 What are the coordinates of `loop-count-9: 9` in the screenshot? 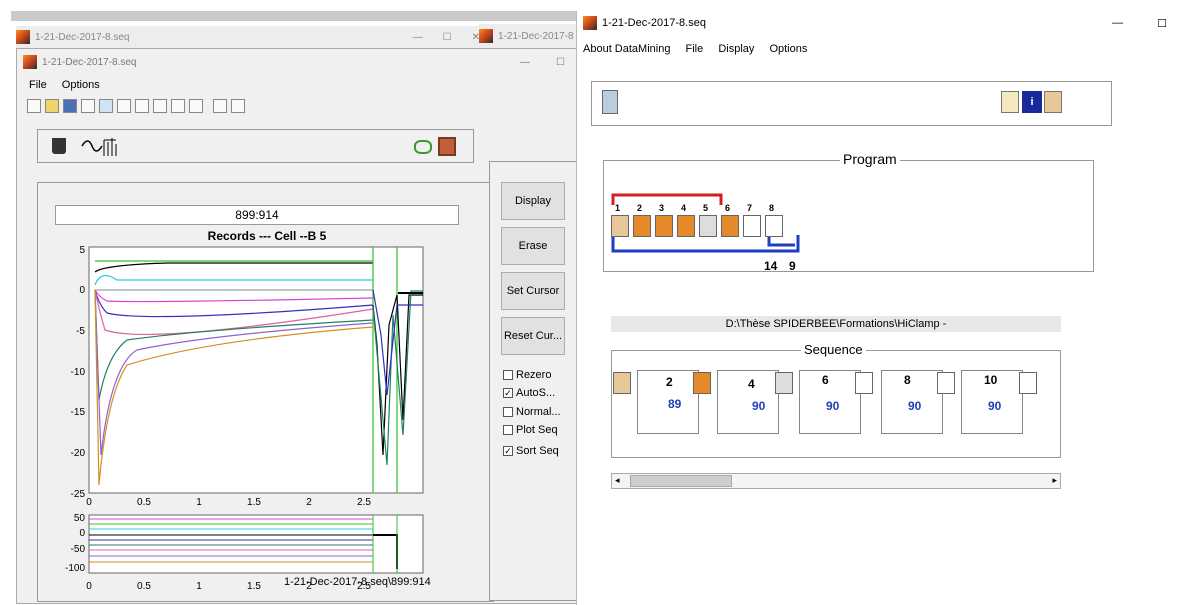 It's located at (792, 266).